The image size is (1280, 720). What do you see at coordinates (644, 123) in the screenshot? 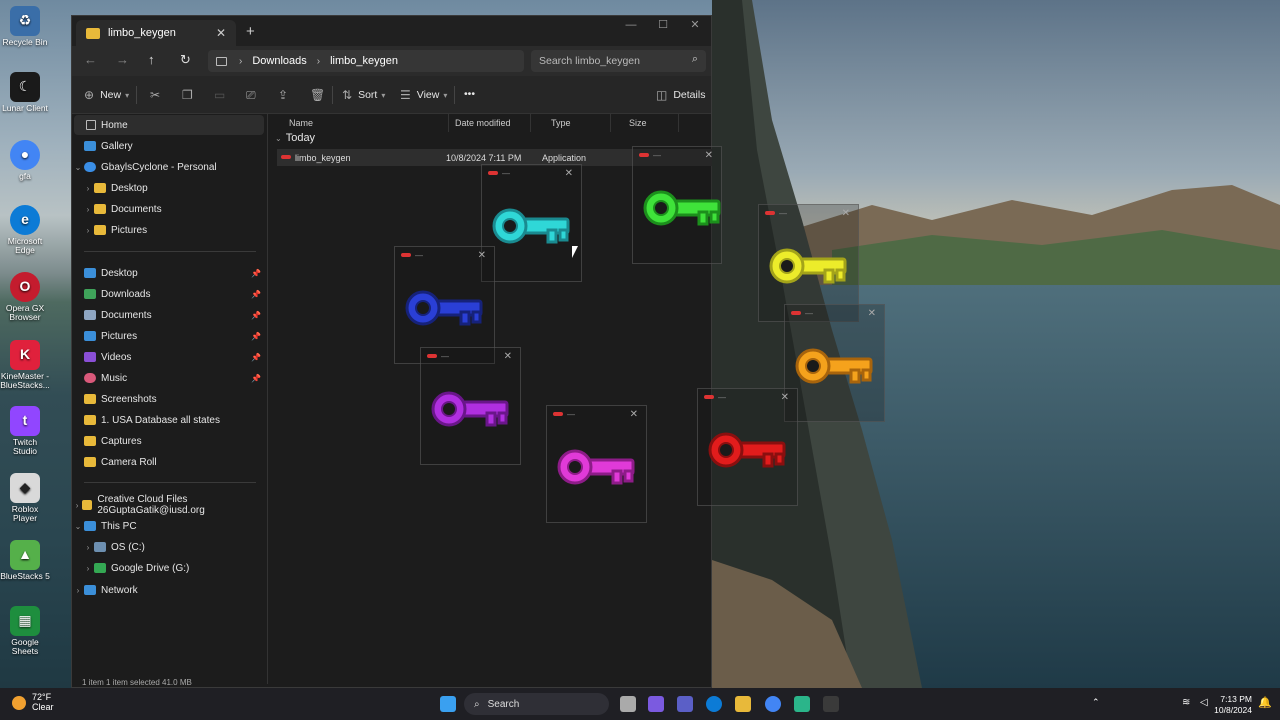
I see `column-size: Size` at bounding box center [644, 123].